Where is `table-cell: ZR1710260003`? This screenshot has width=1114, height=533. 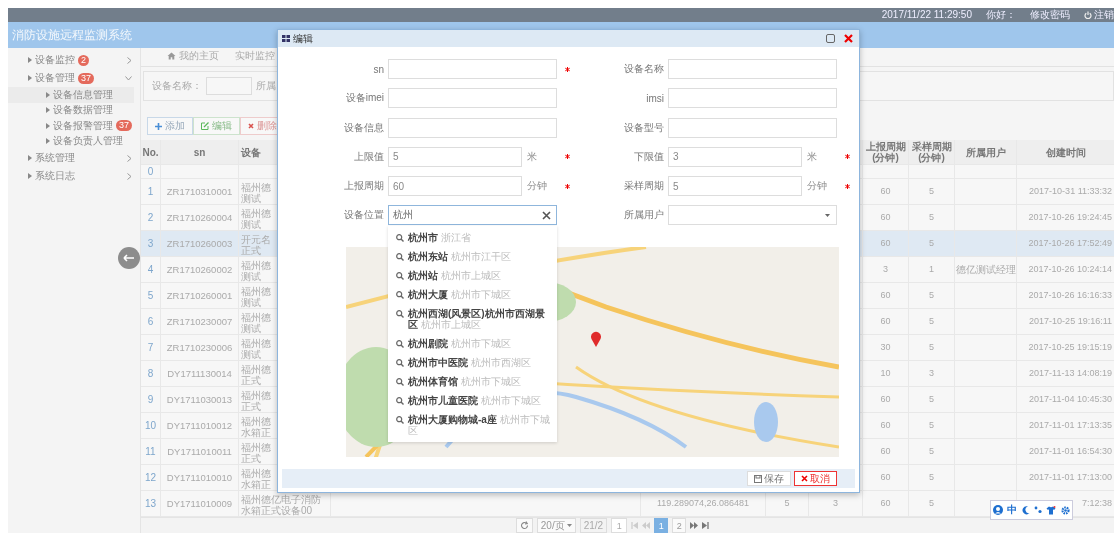
table-cell: ZR1710260003 is located at coordinates (199, 243).